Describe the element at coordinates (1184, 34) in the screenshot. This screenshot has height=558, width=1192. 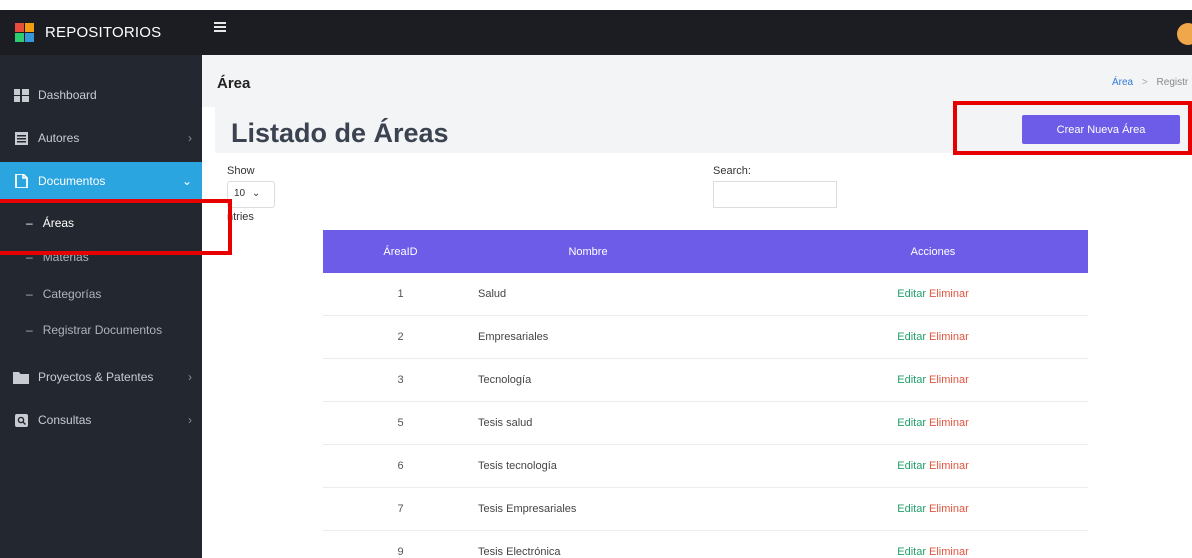
I see `user-avatar` at that location.